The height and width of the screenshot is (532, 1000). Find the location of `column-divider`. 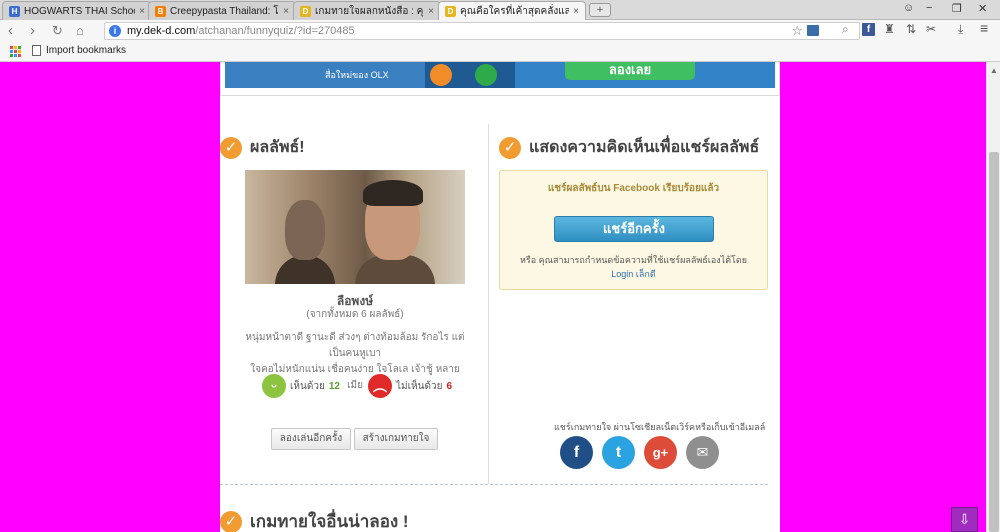

column-divider is located at coordinates (488, 304).